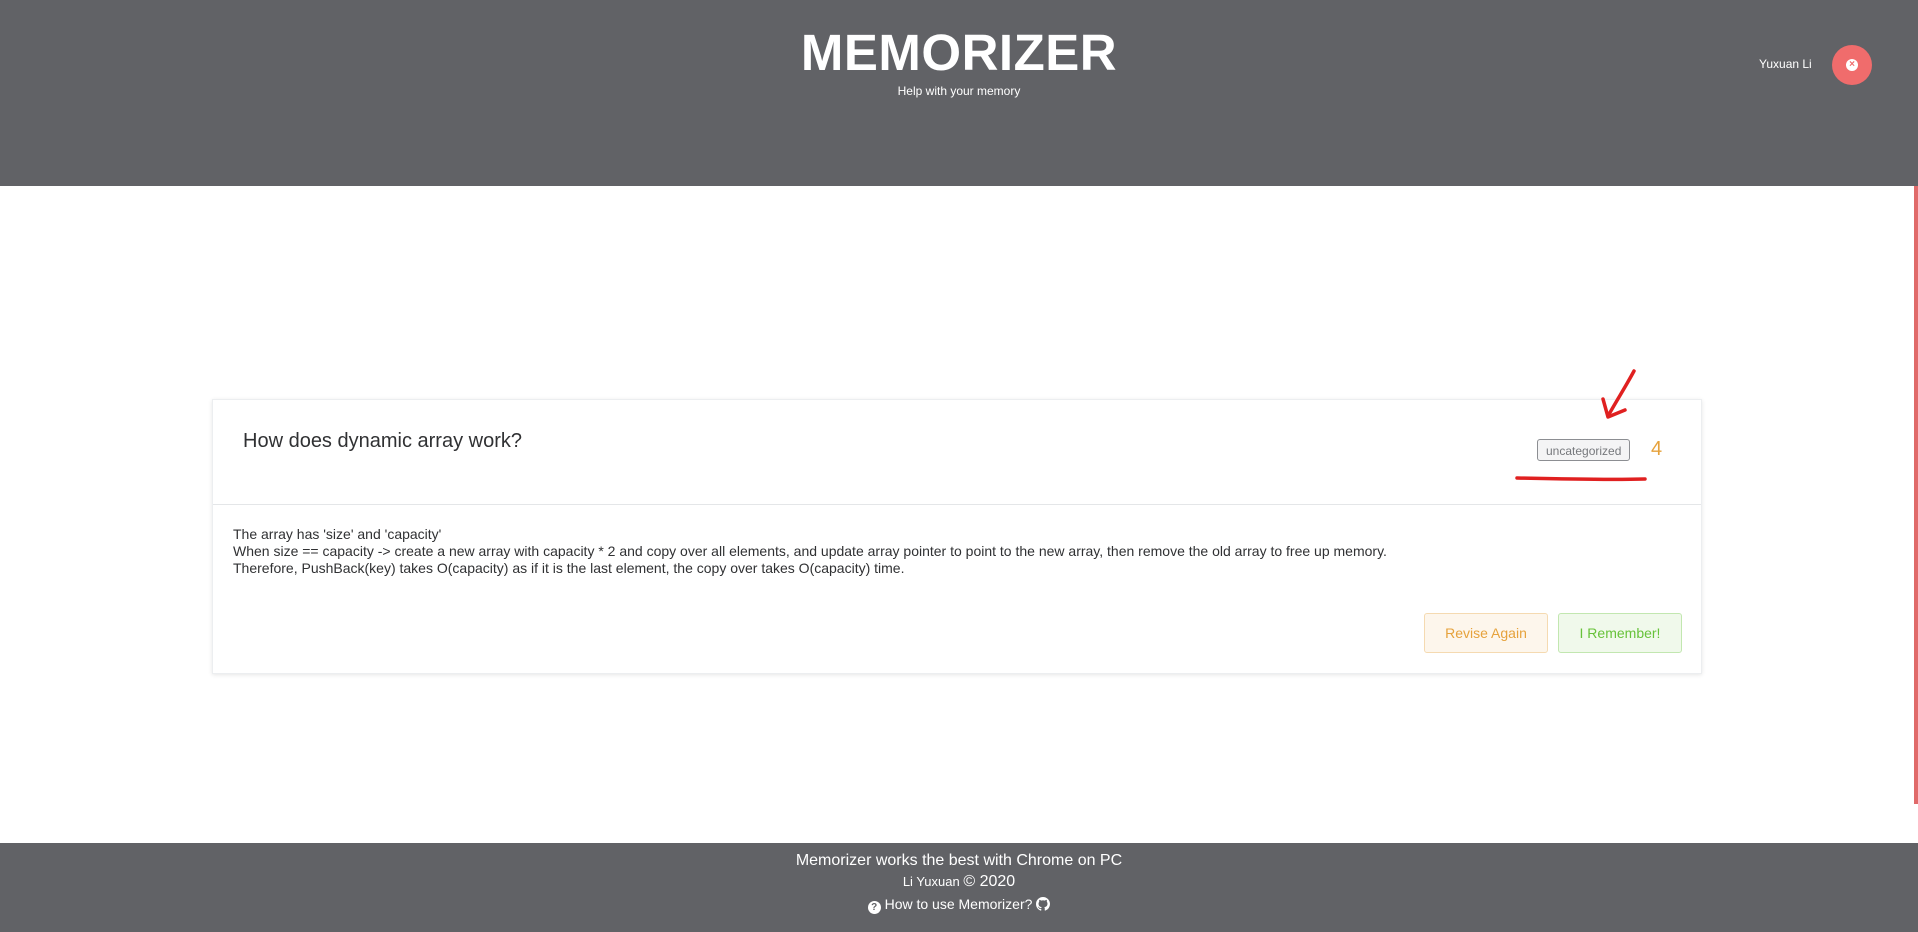 This screenshot has height=932, width=1918. Describe the element at coordinates (989, 881) in the screenshot. I see `copyright: © 2020` at that location.